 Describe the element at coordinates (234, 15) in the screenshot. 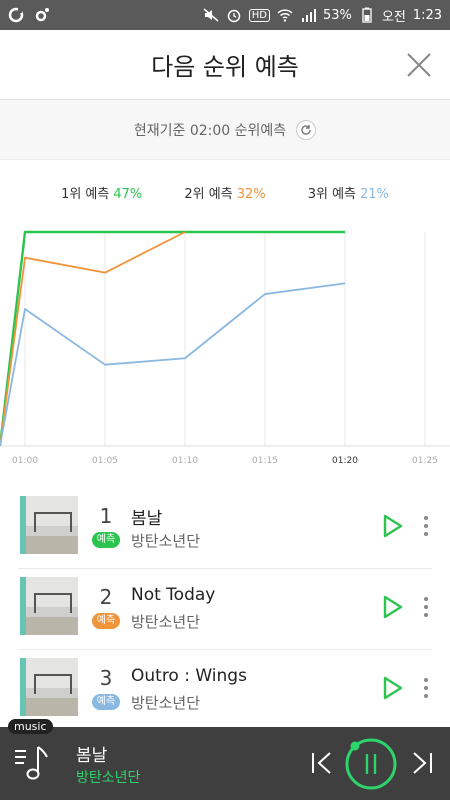

I see `alarm-icon` at that location.